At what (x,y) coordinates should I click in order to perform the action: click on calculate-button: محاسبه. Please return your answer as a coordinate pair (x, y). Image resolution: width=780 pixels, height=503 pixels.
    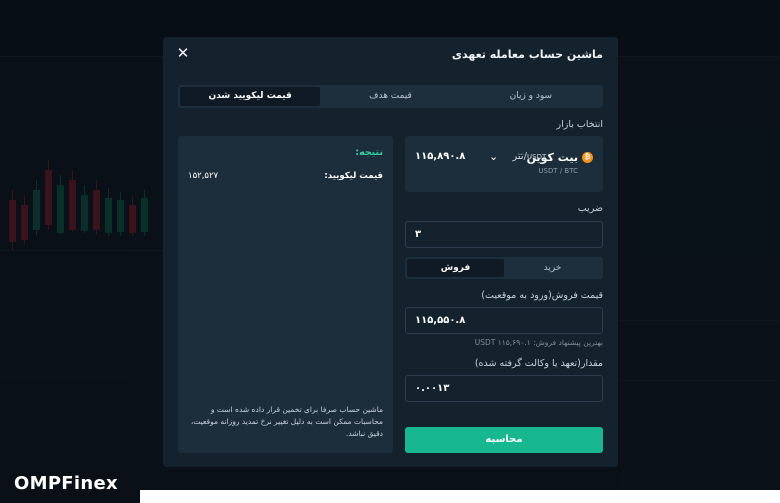
    Looking at the image, I should click on (504, 440).